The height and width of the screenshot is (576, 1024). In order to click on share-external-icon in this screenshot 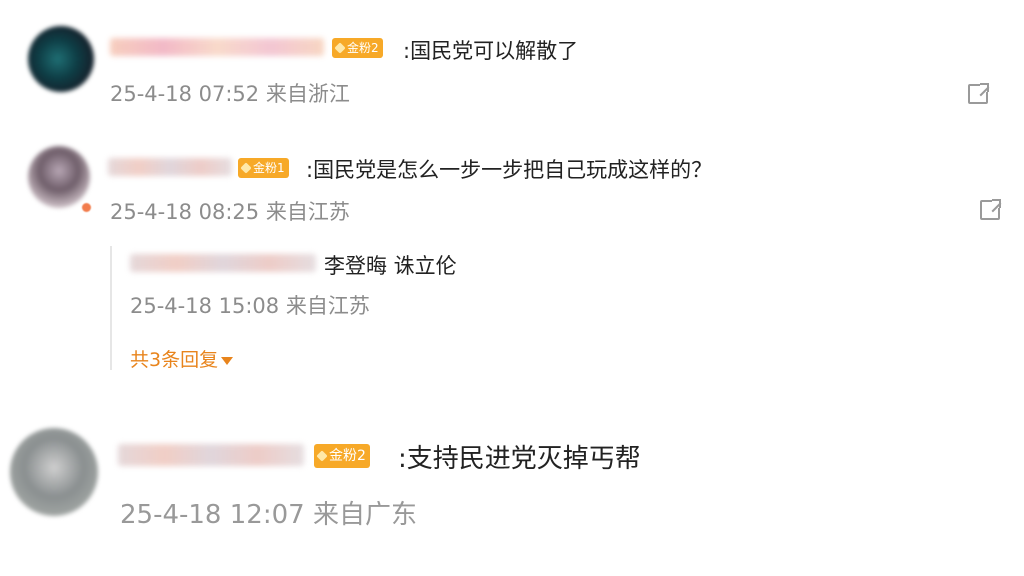, I will do `click(991, 209)`.